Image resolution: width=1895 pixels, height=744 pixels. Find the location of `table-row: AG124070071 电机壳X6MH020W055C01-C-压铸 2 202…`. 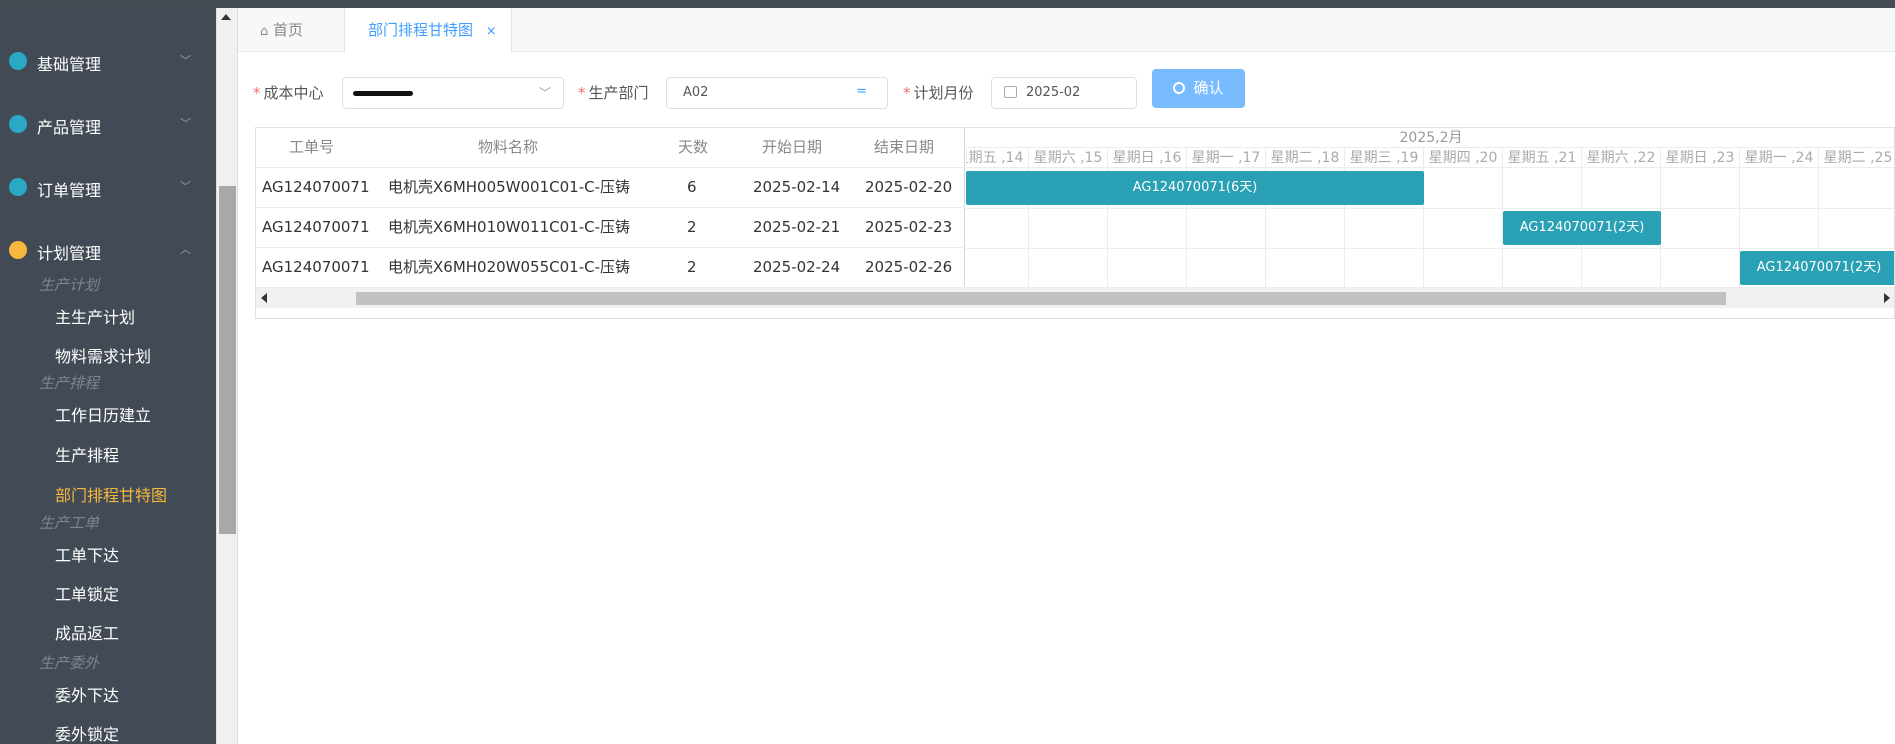

table-row: AG124070071 电机壳X6MH020W055C01-C-压铸 2 202… is located at coordinates (610, 268).